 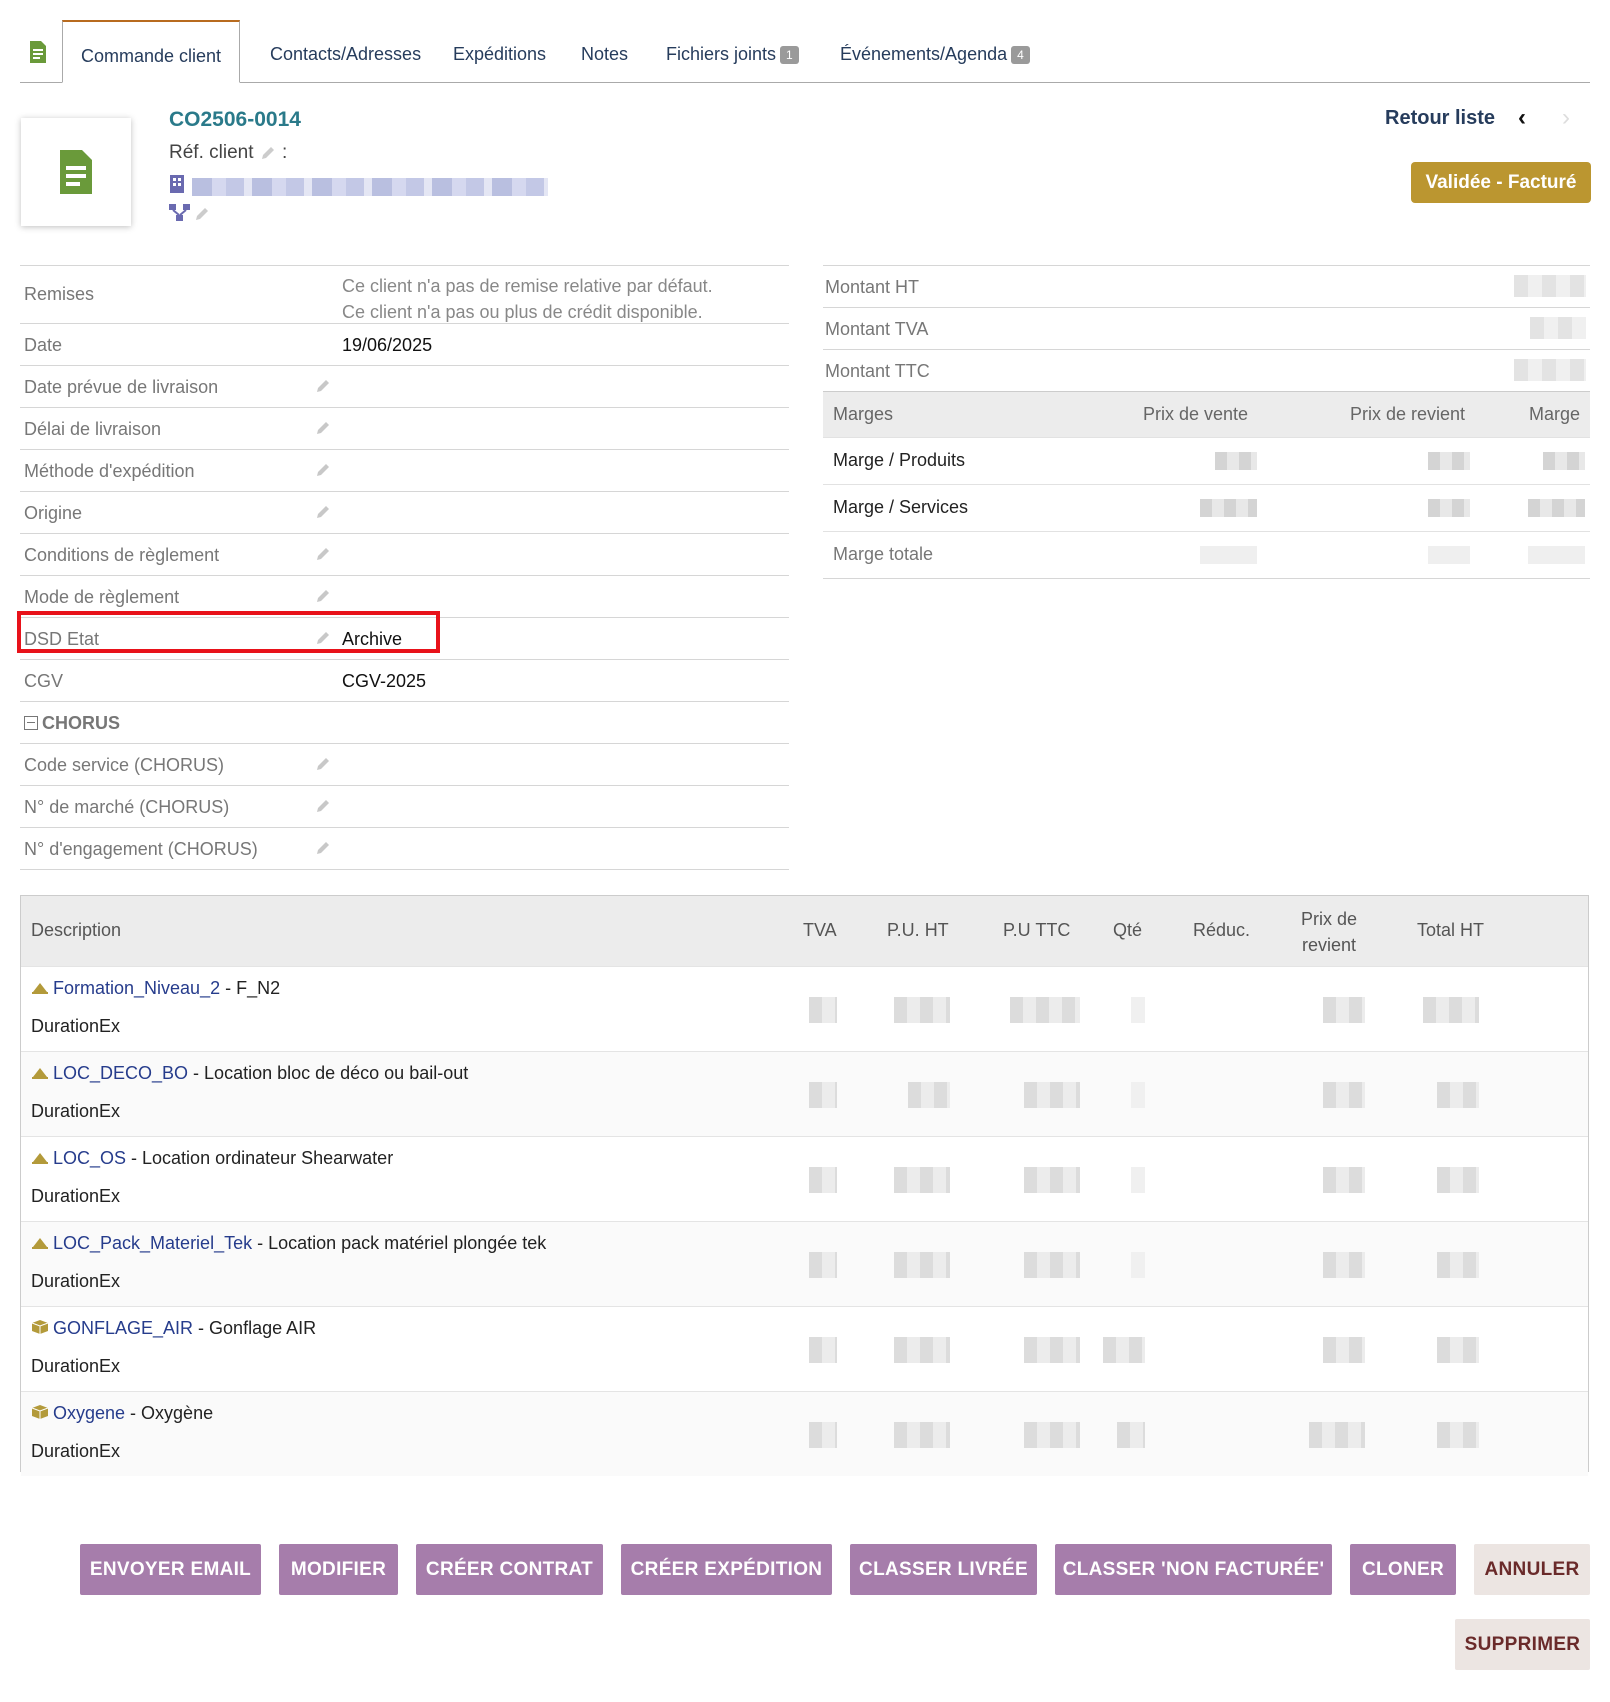 What do you see at coordinates (1206, 286) in the screenshot?
I see `amount-row-ht: Montant HT` at bounding box center [1206, 286].